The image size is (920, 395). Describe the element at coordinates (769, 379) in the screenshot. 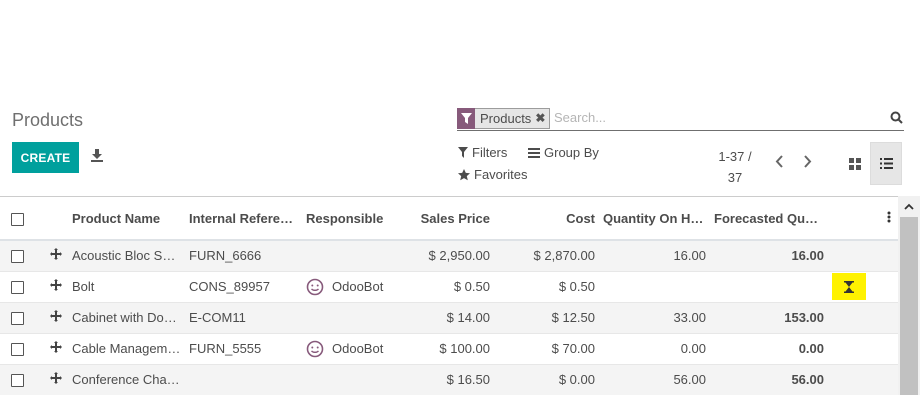

I see `forecasted-quantity-cell: 56.00` at that location.